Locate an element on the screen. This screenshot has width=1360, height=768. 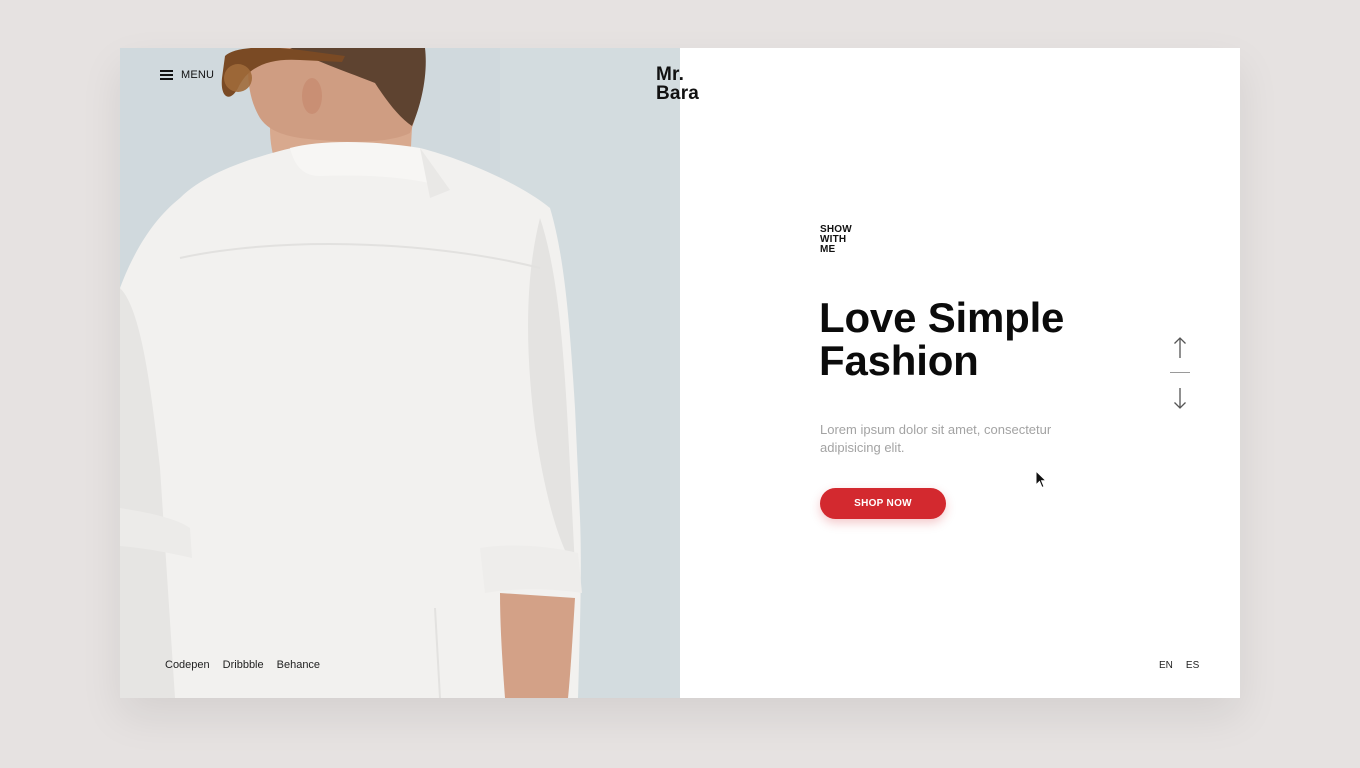
next-slide-button is located at coordinates (1180, 399).